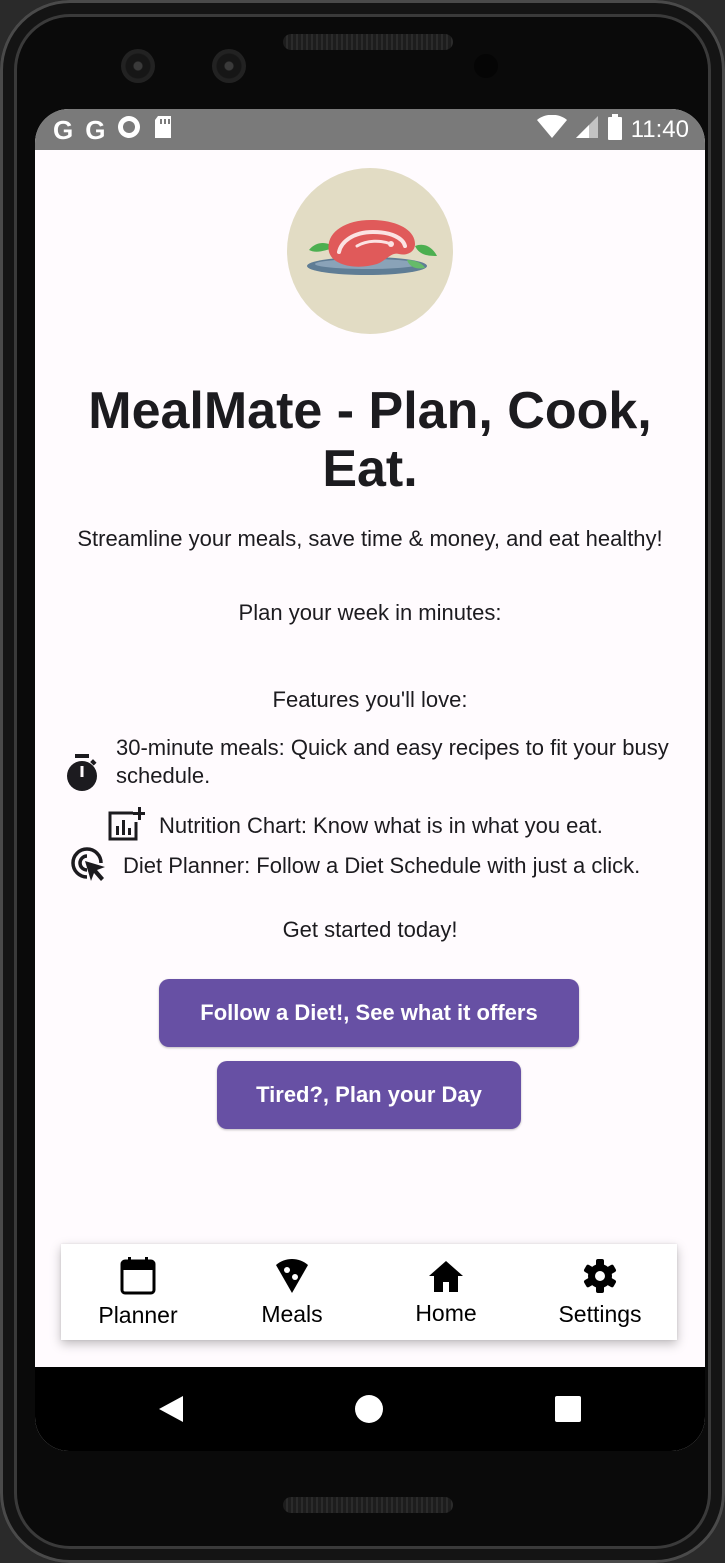 The height and width of the screenshot is (1563, 725). Describe the element at coordinates (292, 1278) in the screenshot. I see `pizza-icon` at that location.